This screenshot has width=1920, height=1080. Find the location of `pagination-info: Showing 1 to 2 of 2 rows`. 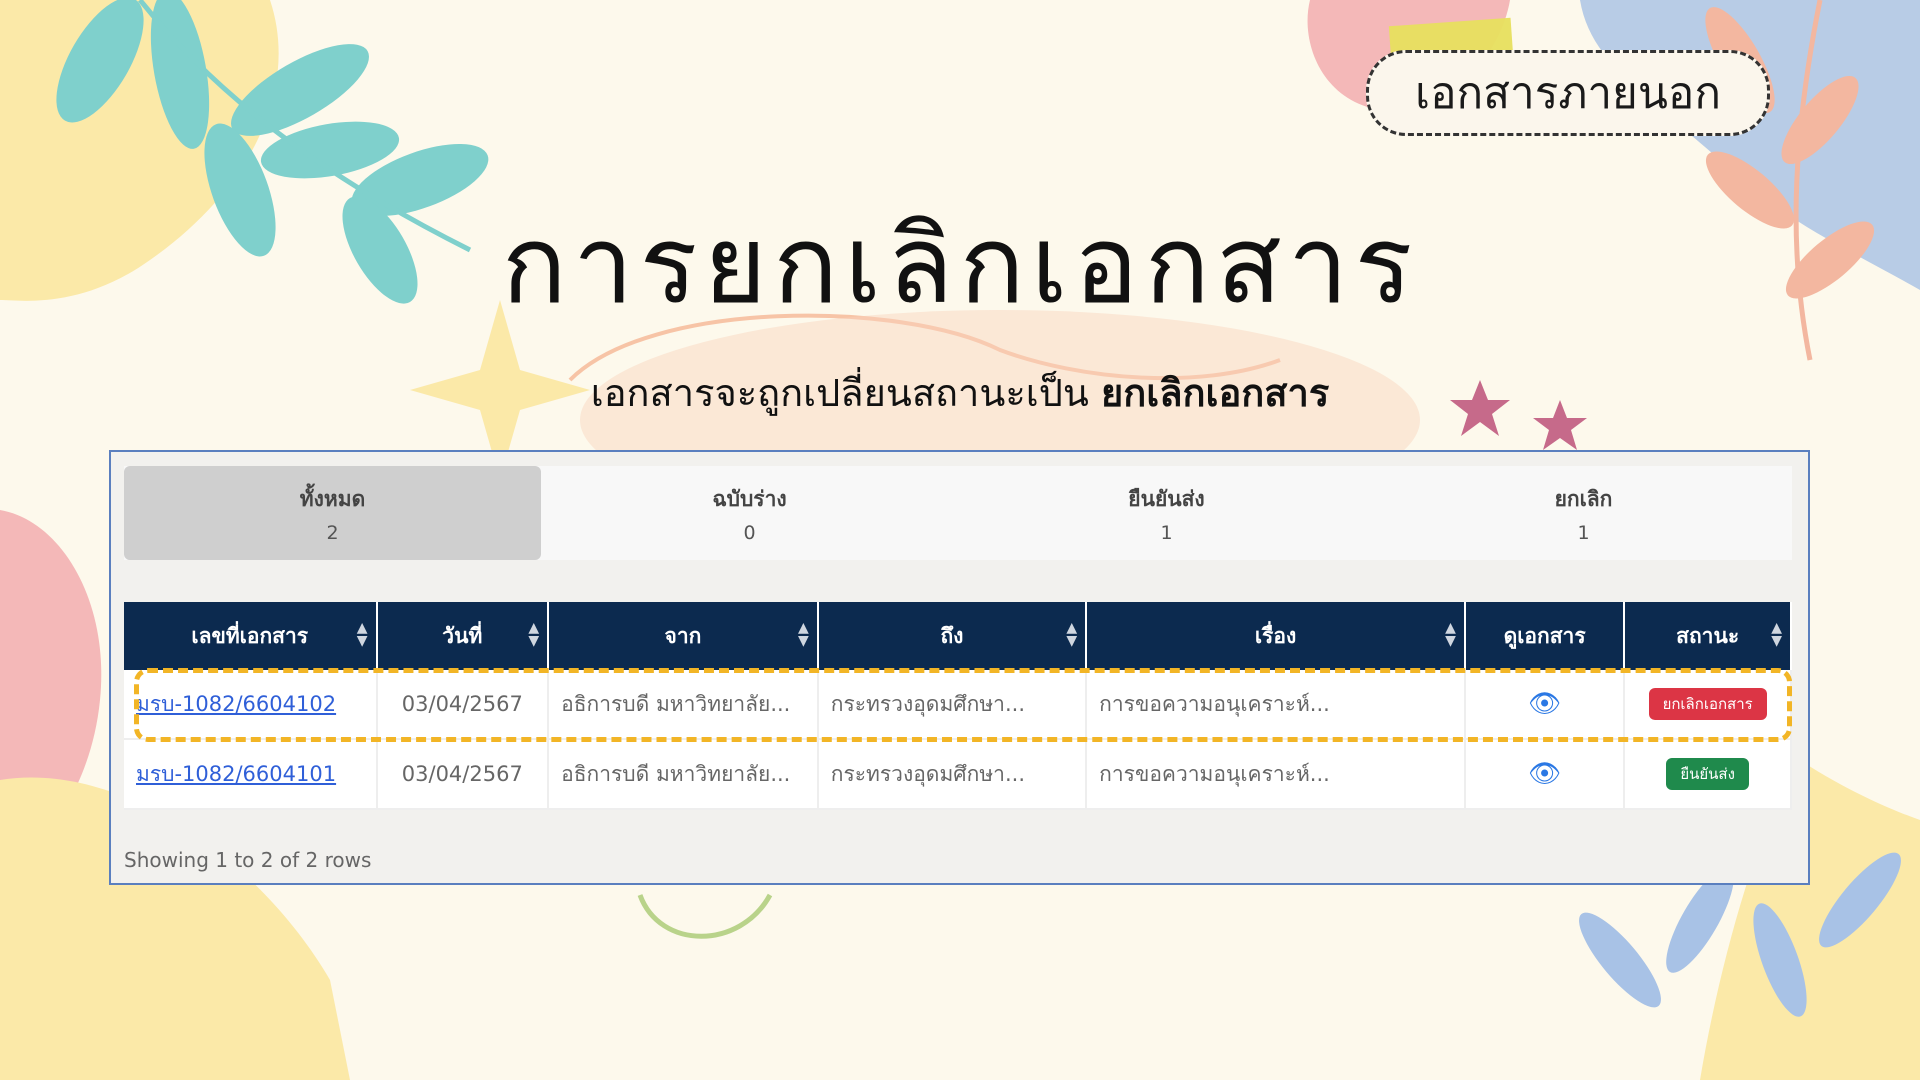

pagination-info: Showing 1 to 2 of 2 rows is located at coordinates (248, 860).